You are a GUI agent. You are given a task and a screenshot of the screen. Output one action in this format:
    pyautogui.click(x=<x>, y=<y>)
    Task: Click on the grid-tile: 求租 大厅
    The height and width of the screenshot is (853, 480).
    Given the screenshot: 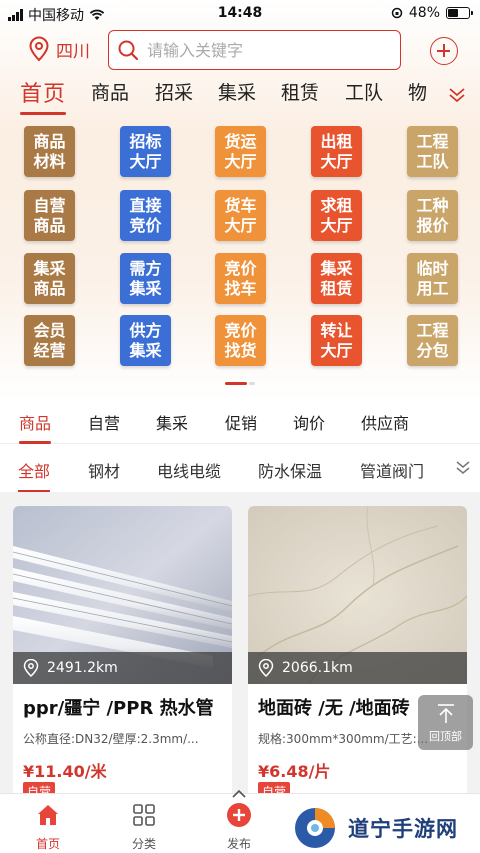 What is the action you would take?
    pyautogui.click(x=336, y=215)
    